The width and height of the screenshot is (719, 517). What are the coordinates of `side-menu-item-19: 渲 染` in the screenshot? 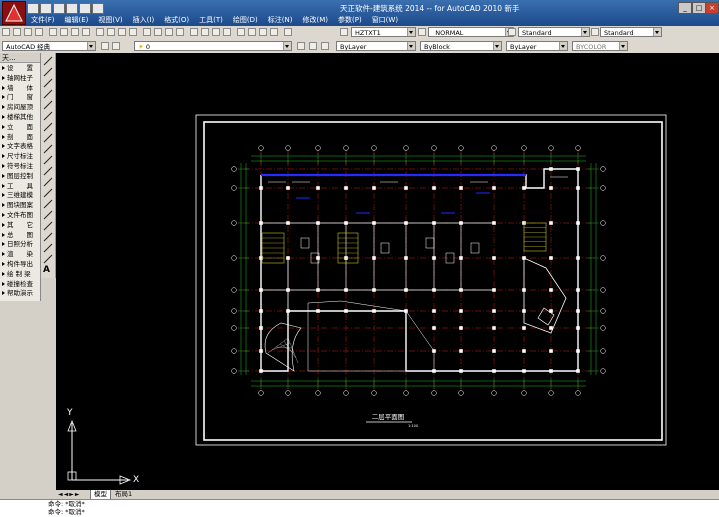 It's located at (20, 254).